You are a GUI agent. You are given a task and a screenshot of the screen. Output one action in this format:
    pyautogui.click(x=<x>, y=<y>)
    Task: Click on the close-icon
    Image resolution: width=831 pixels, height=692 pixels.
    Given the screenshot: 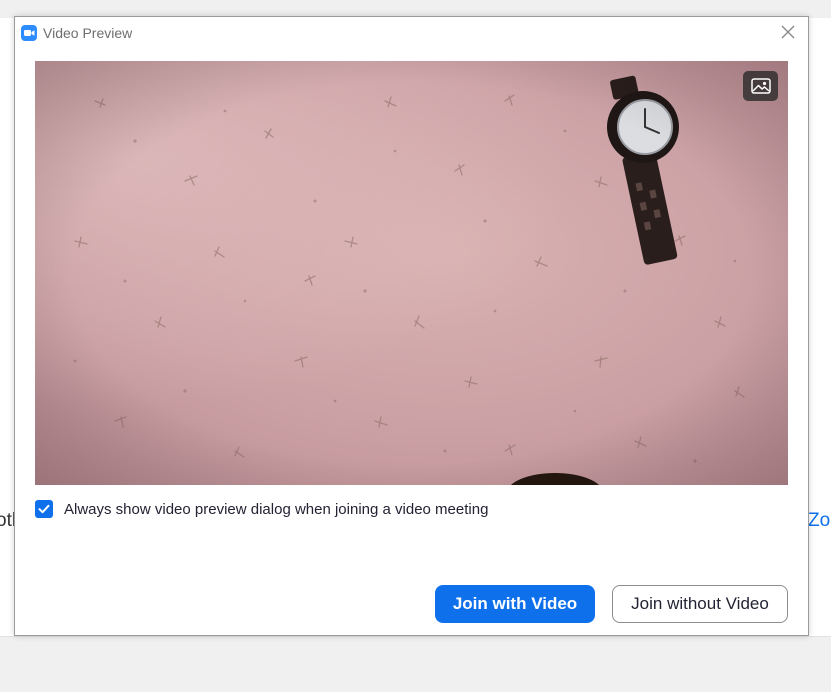 What is the action you would take?
    pyautogui.click(x=788, y=32)
    